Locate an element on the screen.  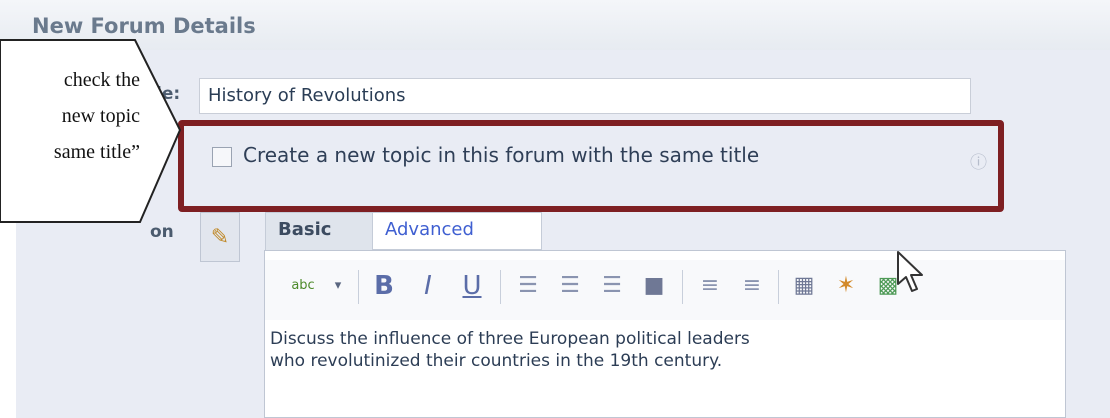
forum-title-input: History of Revolutions is located at coordinates (585, 96).